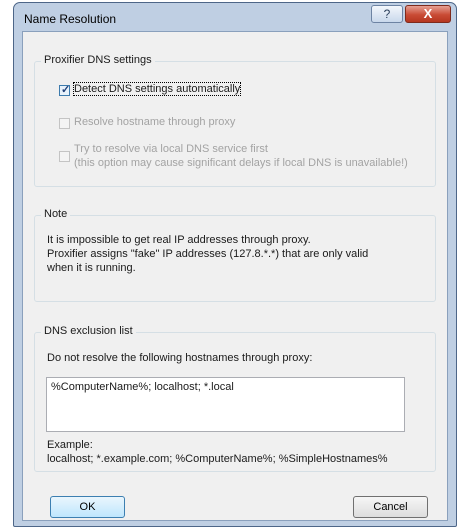 This screenshot has width=461, height=530. Describe the element at coordinates (157, 89) in the screenshot. I see `detect-dns-label: Detect DNS settings automatically` at that location.